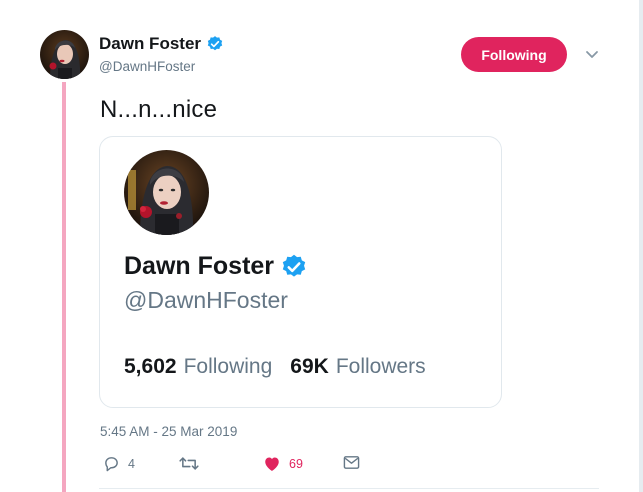 This screenshot has width=643, height=492. Describe the element at coordinates (159, 109) in the screenshot. I see `tweet-text: N...n...nice` at that location.